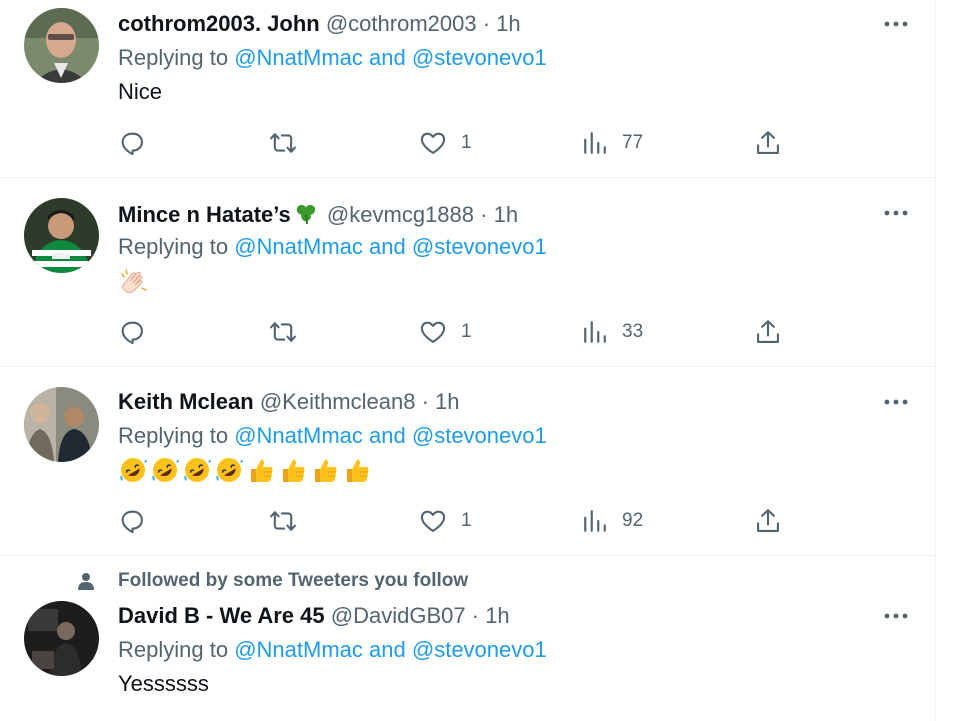 The height and width of the screenshot is (721, 965). Describe the element at coordinates (401, 23) in the screenshot. I see `user-handle: @cothrom2003` at that location.